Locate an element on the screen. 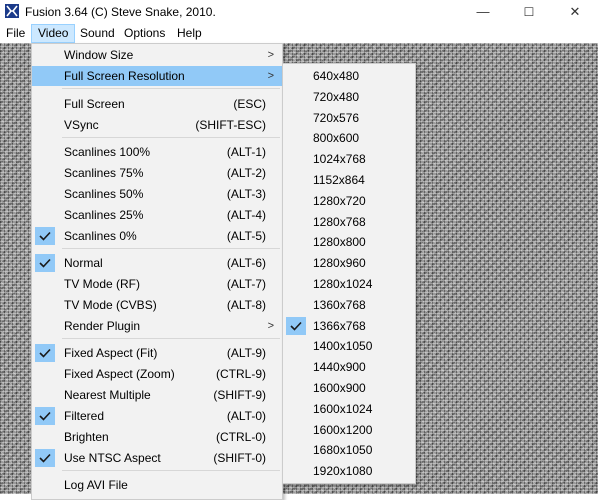 This screenshot has height=500, width=598. resolution-label: 640x480 is located at coordinates (336, 76).